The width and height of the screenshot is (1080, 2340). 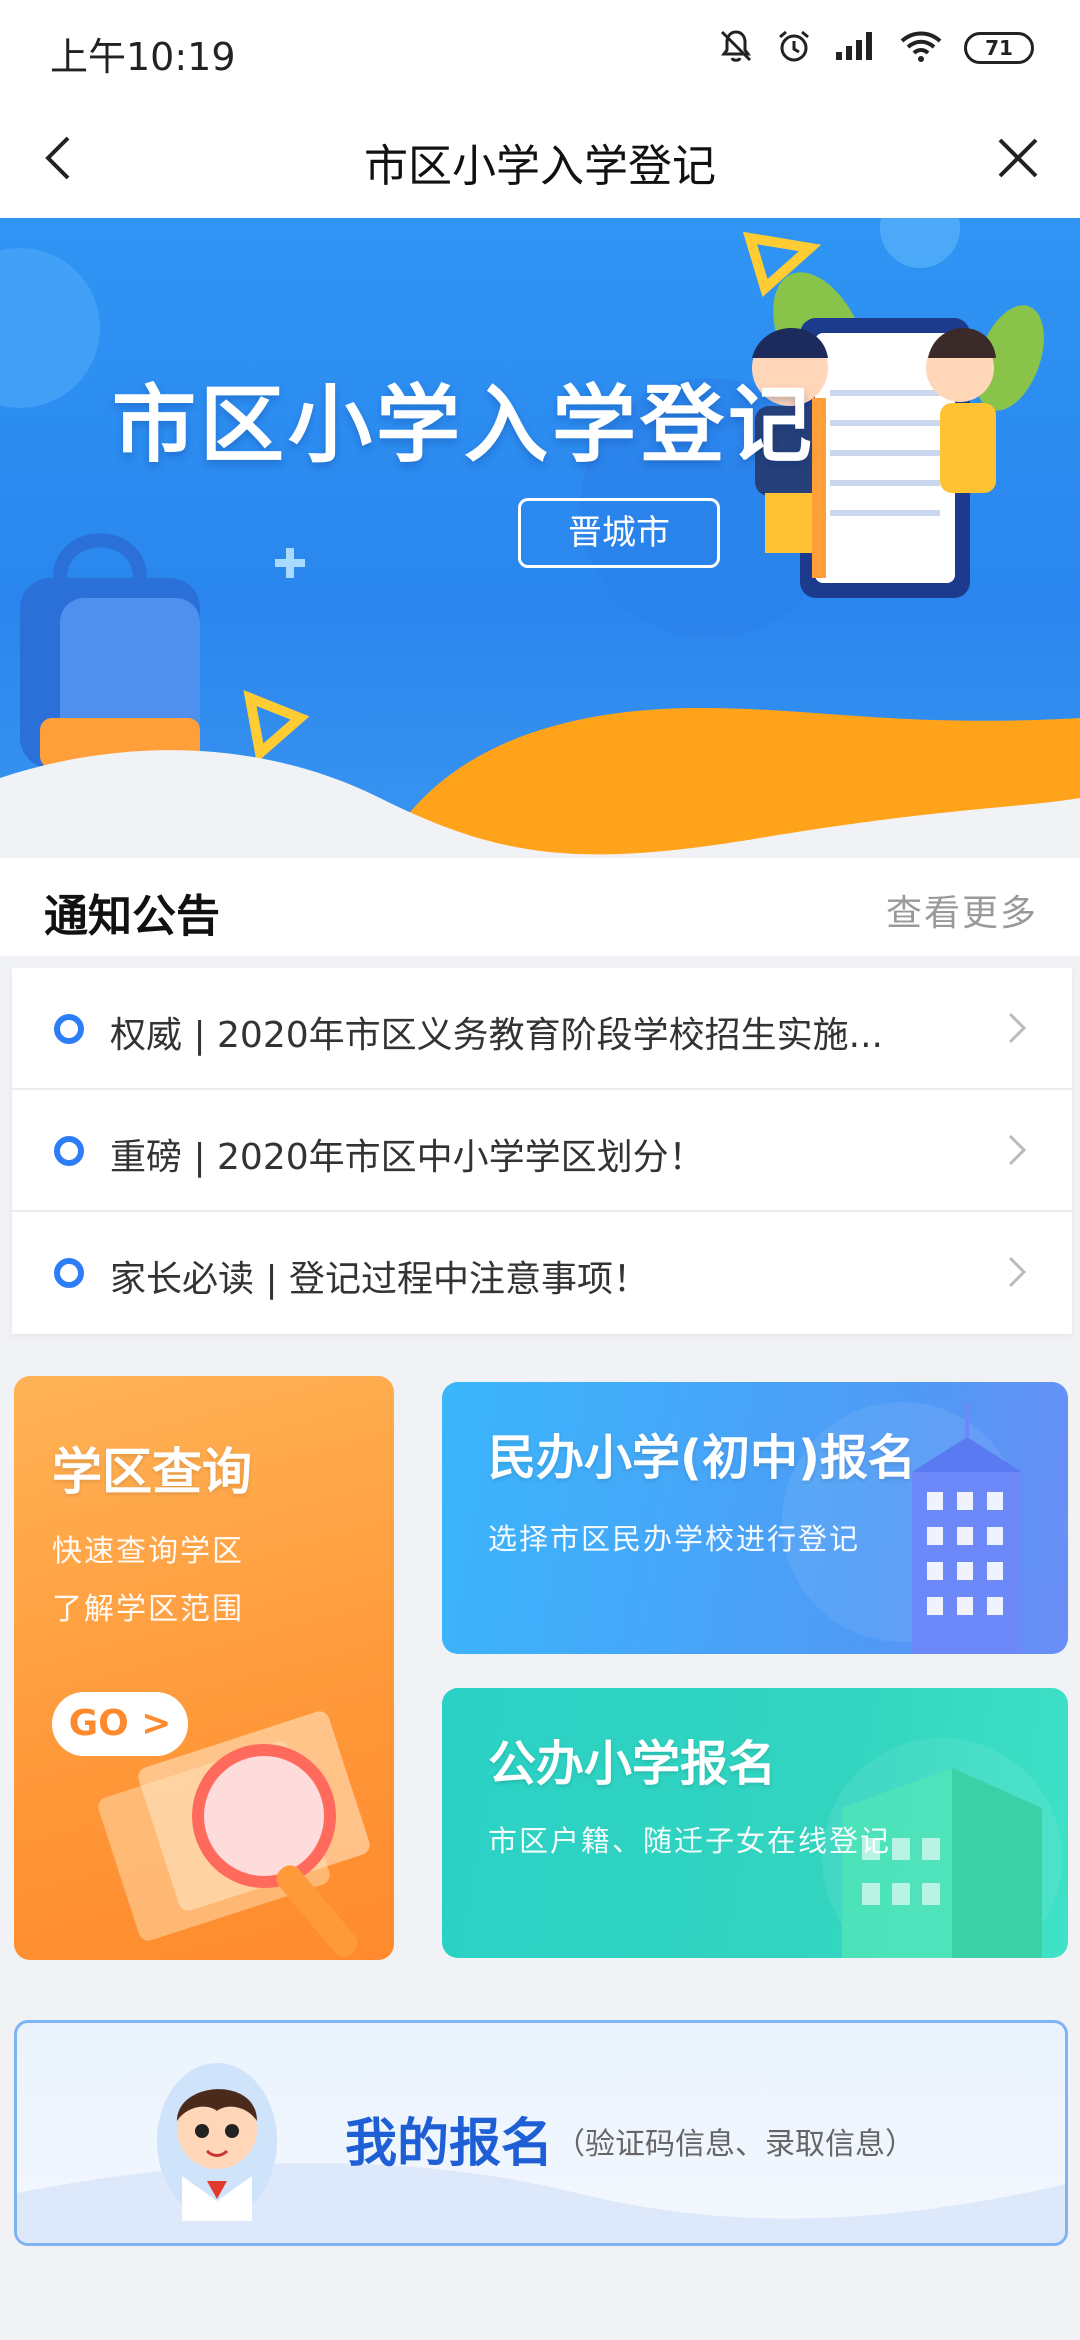 I want to click on private-school-title: 民办小学(初中)报名, so click(x=702, y=1458).